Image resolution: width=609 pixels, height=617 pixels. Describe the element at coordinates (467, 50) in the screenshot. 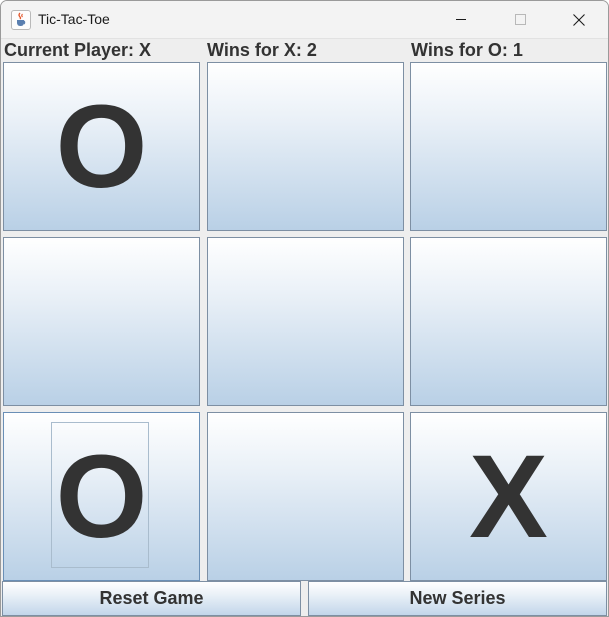

I see `wins-o-label: Wins for O: 1` at that location.